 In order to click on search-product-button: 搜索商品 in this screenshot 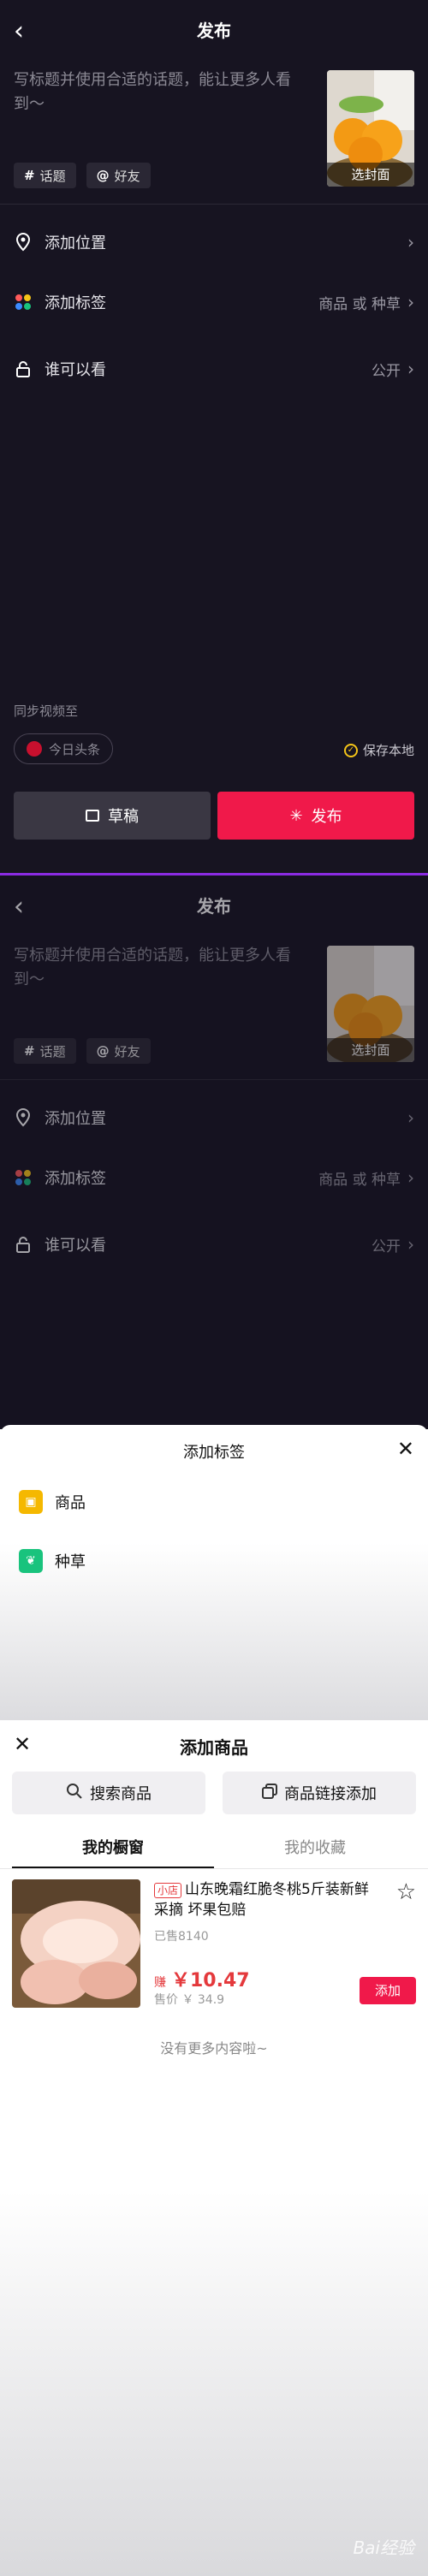, I will do `click(108, 1793)`.